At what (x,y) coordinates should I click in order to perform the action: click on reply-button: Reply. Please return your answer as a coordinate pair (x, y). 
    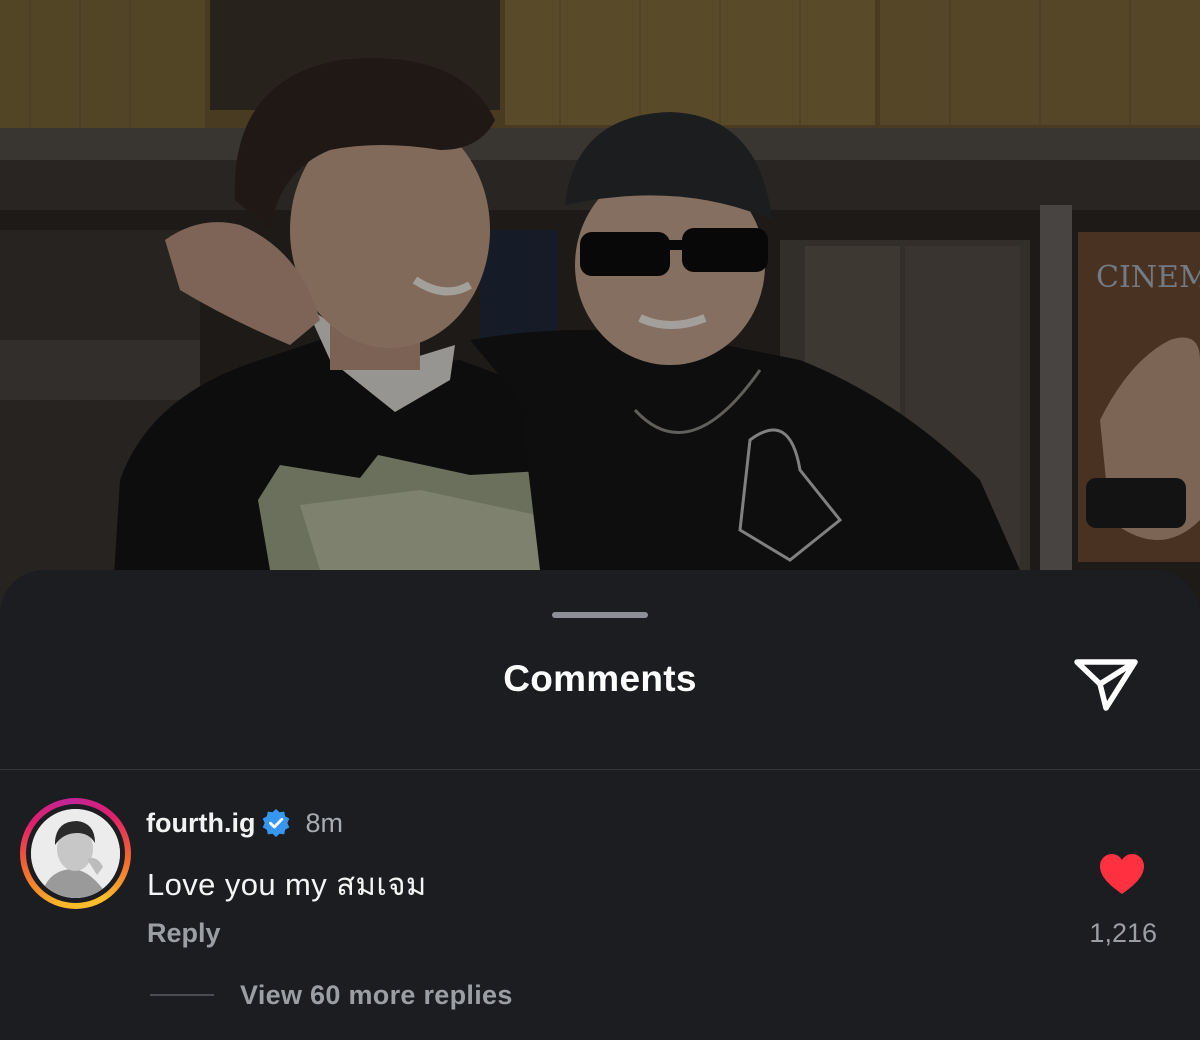
    Looking at the image, I should click on (184, 933).